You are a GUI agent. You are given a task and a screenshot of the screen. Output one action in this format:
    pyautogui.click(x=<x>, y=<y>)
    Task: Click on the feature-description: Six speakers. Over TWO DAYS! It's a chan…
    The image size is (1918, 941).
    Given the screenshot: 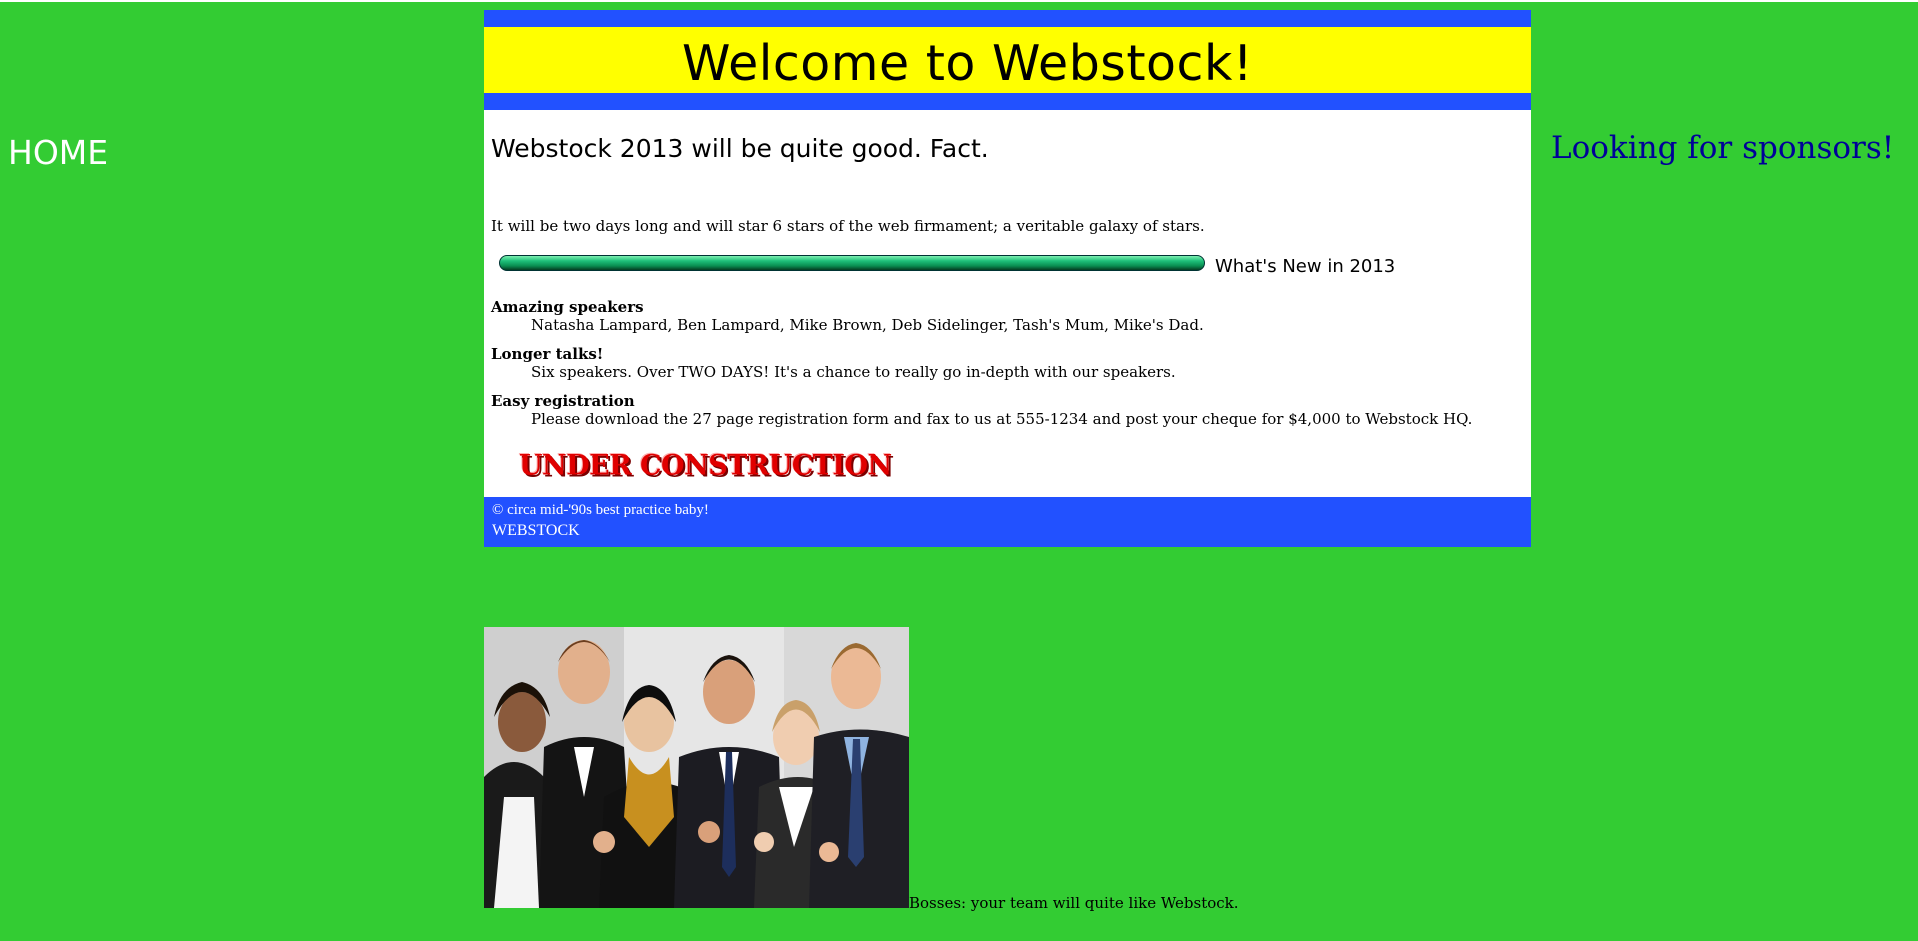 What is the action you would take?
    pyautogui.click(x=853, y=372)
    